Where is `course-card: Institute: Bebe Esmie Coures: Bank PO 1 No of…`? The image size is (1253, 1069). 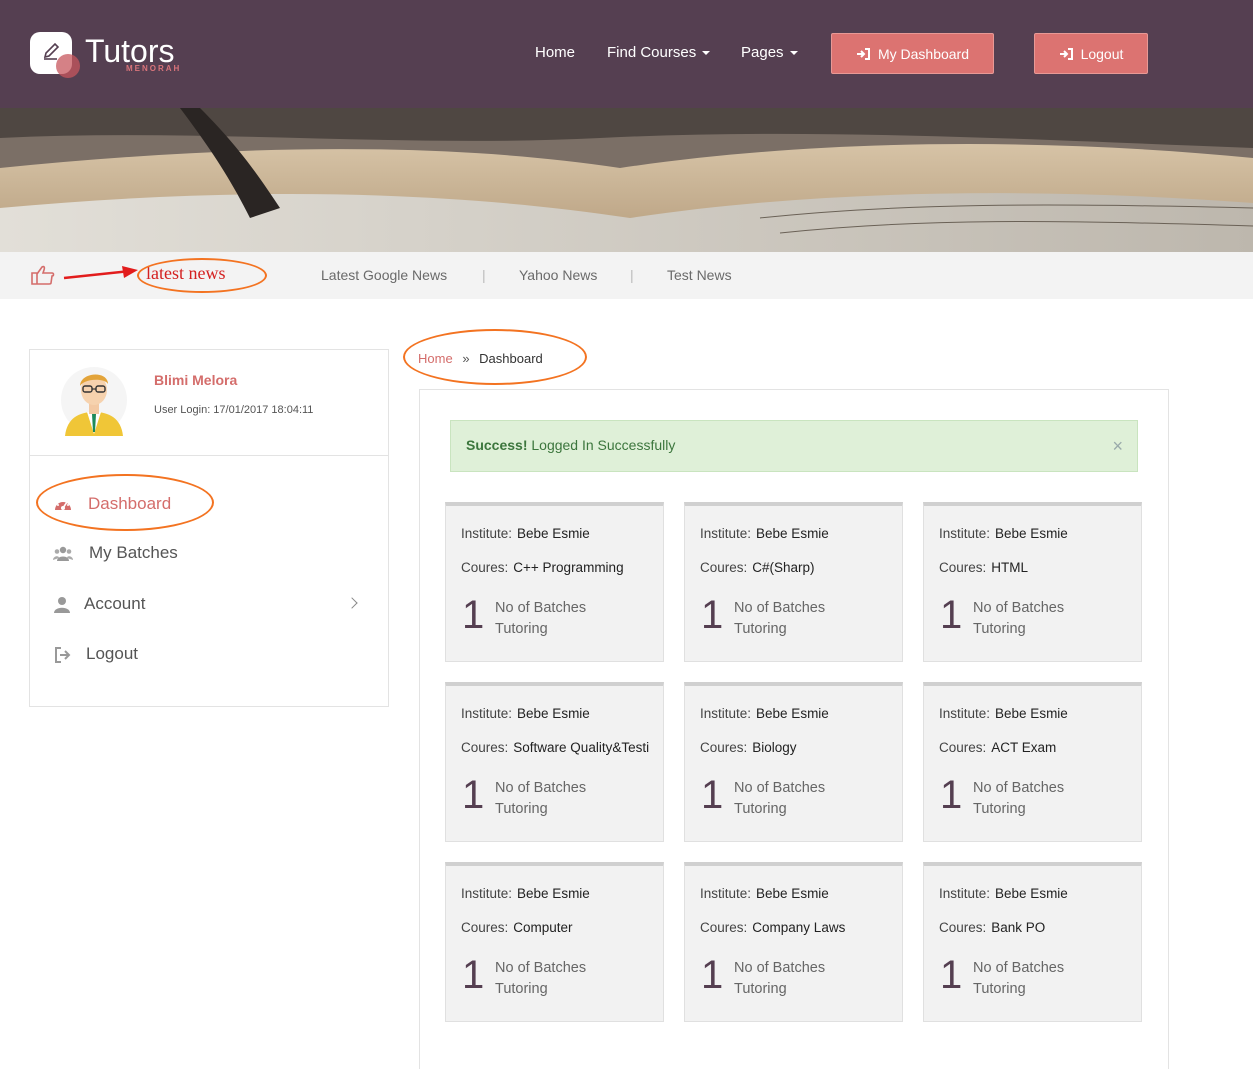 course-card: Institute: Bebe Esmie Coures: Bank PO 1 No of… is located at coordinates (1032, 942).